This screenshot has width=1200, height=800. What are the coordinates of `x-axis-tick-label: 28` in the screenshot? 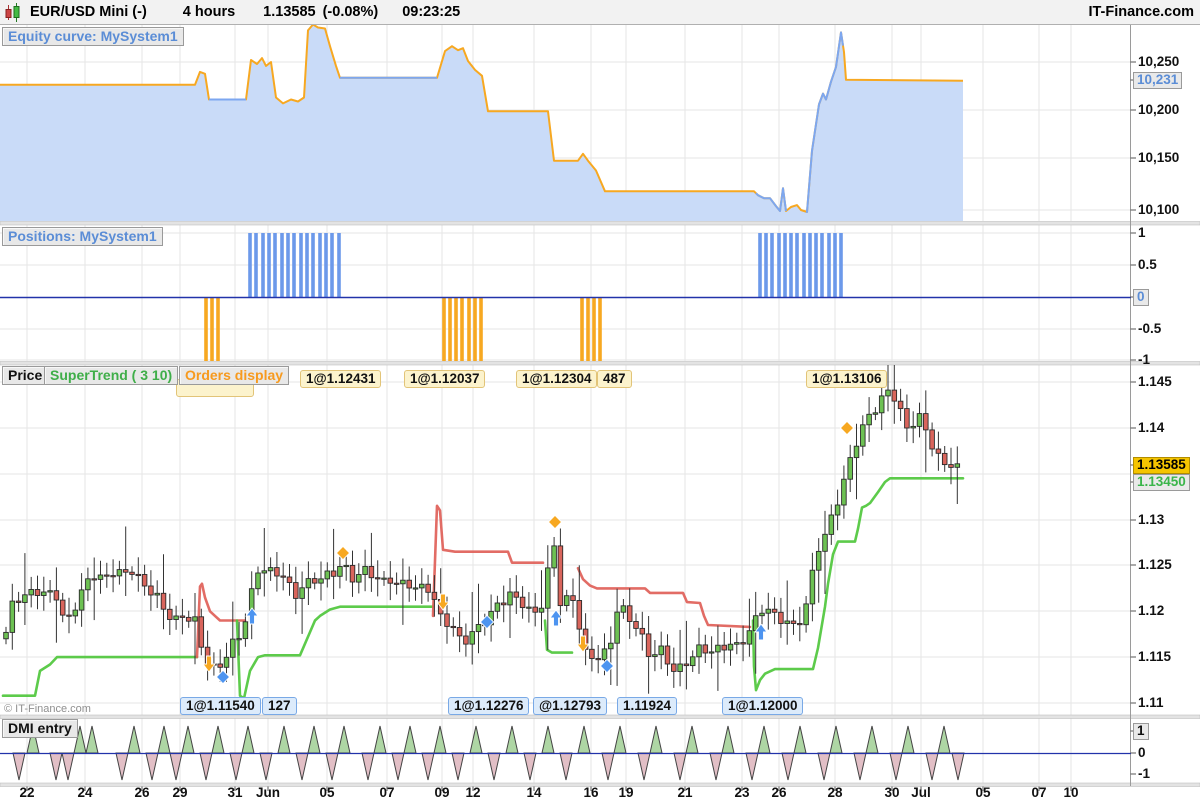 It's located at (835, 792).